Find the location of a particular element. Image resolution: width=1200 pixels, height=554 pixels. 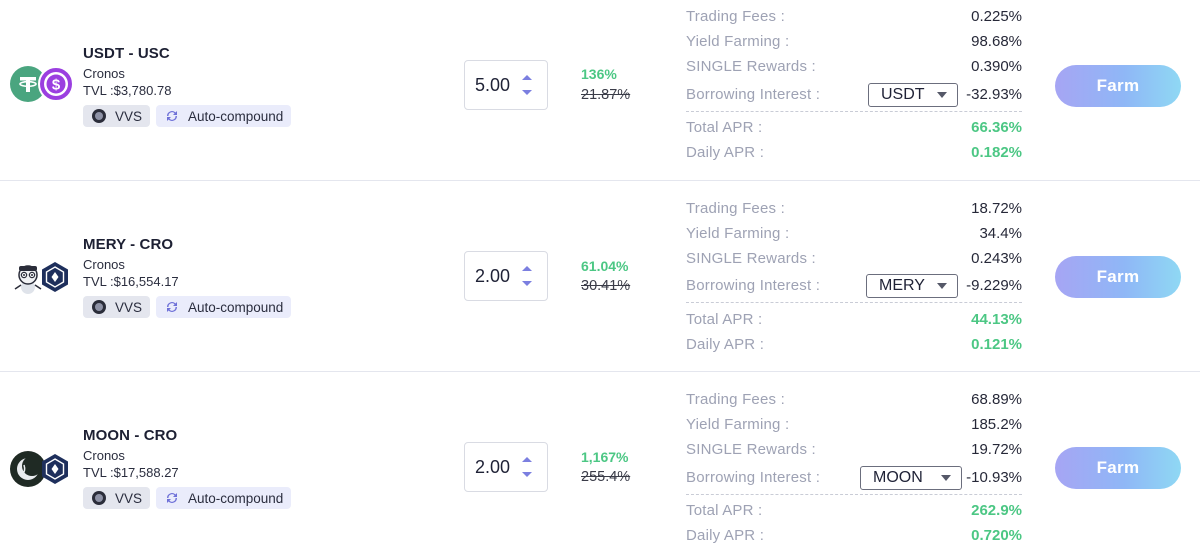

tvl-value: $17,588.27 is located at coordinates (146, 472).